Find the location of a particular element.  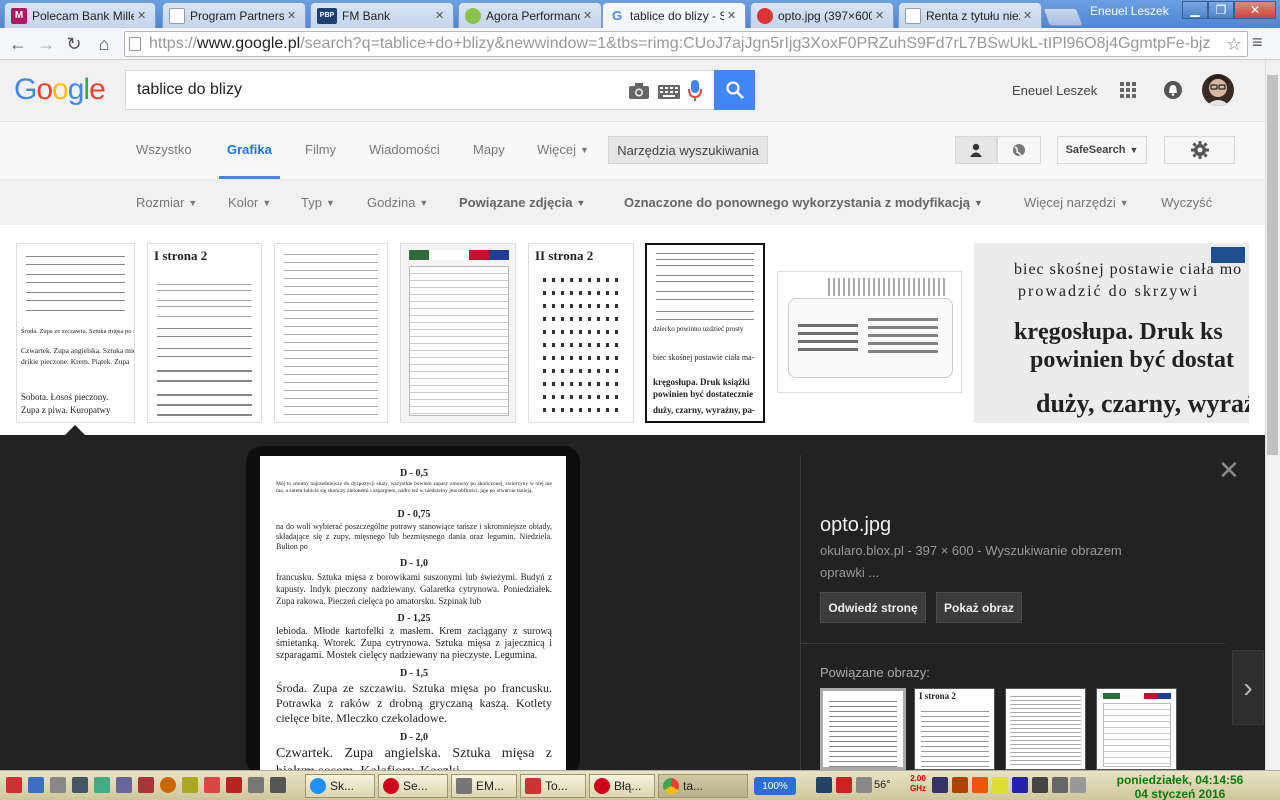

browser-tab-millennium: M Polecam Bank Millen ✕ is located at coordinates (80, 15).